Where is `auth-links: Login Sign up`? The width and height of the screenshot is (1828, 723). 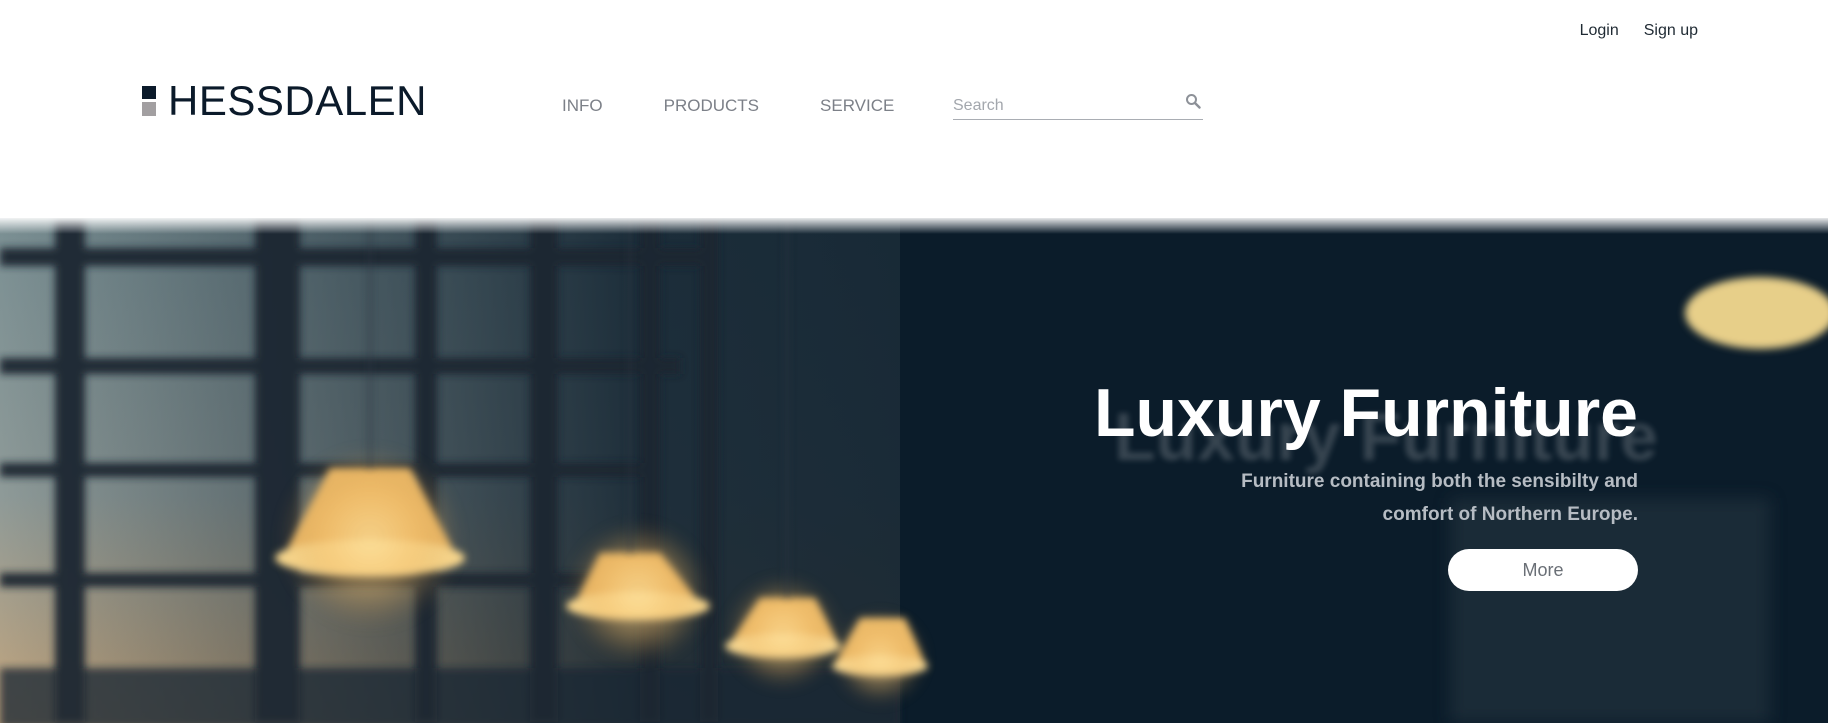 auth-links: Login Sign up is located at coordinates (1639, 31).